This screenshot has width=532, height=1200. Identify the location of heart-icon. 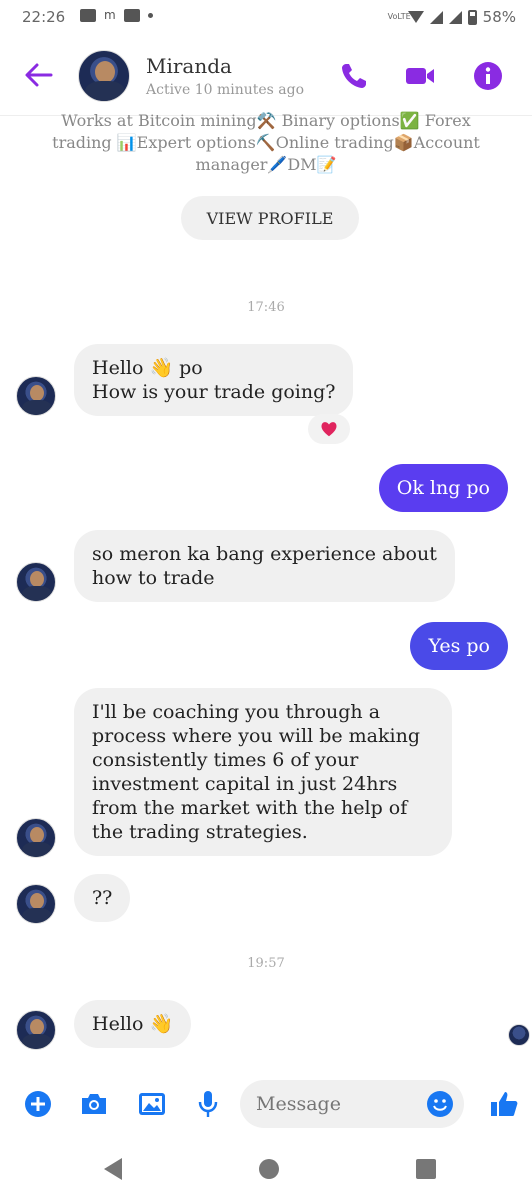
(329, 429).